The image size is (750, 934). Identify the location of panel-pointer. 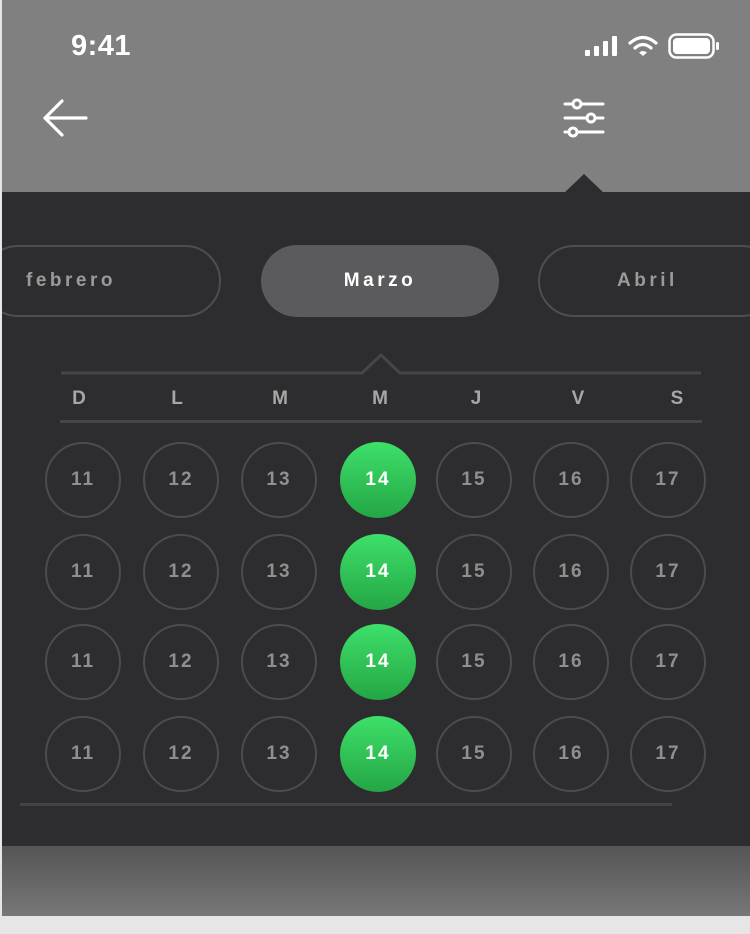
(584, 184).